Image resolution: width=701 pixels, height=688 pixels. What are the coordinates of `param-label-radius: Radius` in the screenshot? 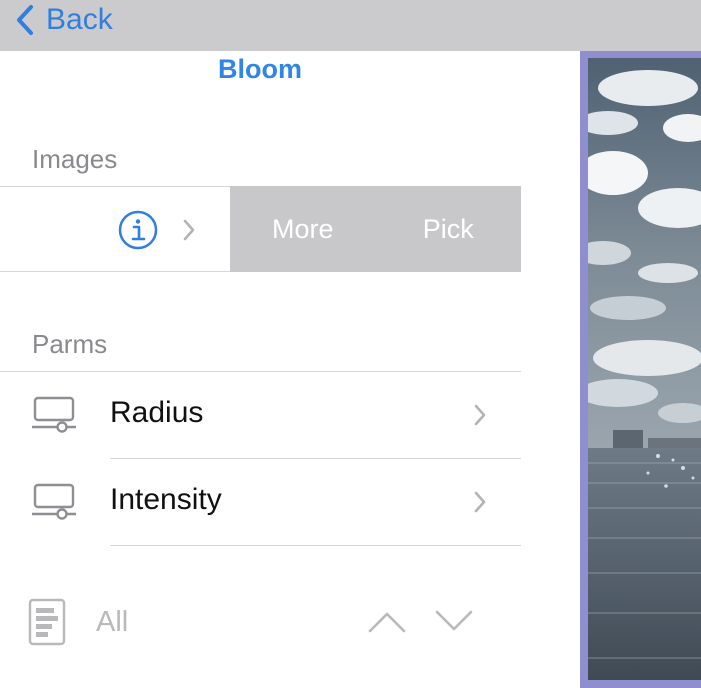 It's located at (157, 412).